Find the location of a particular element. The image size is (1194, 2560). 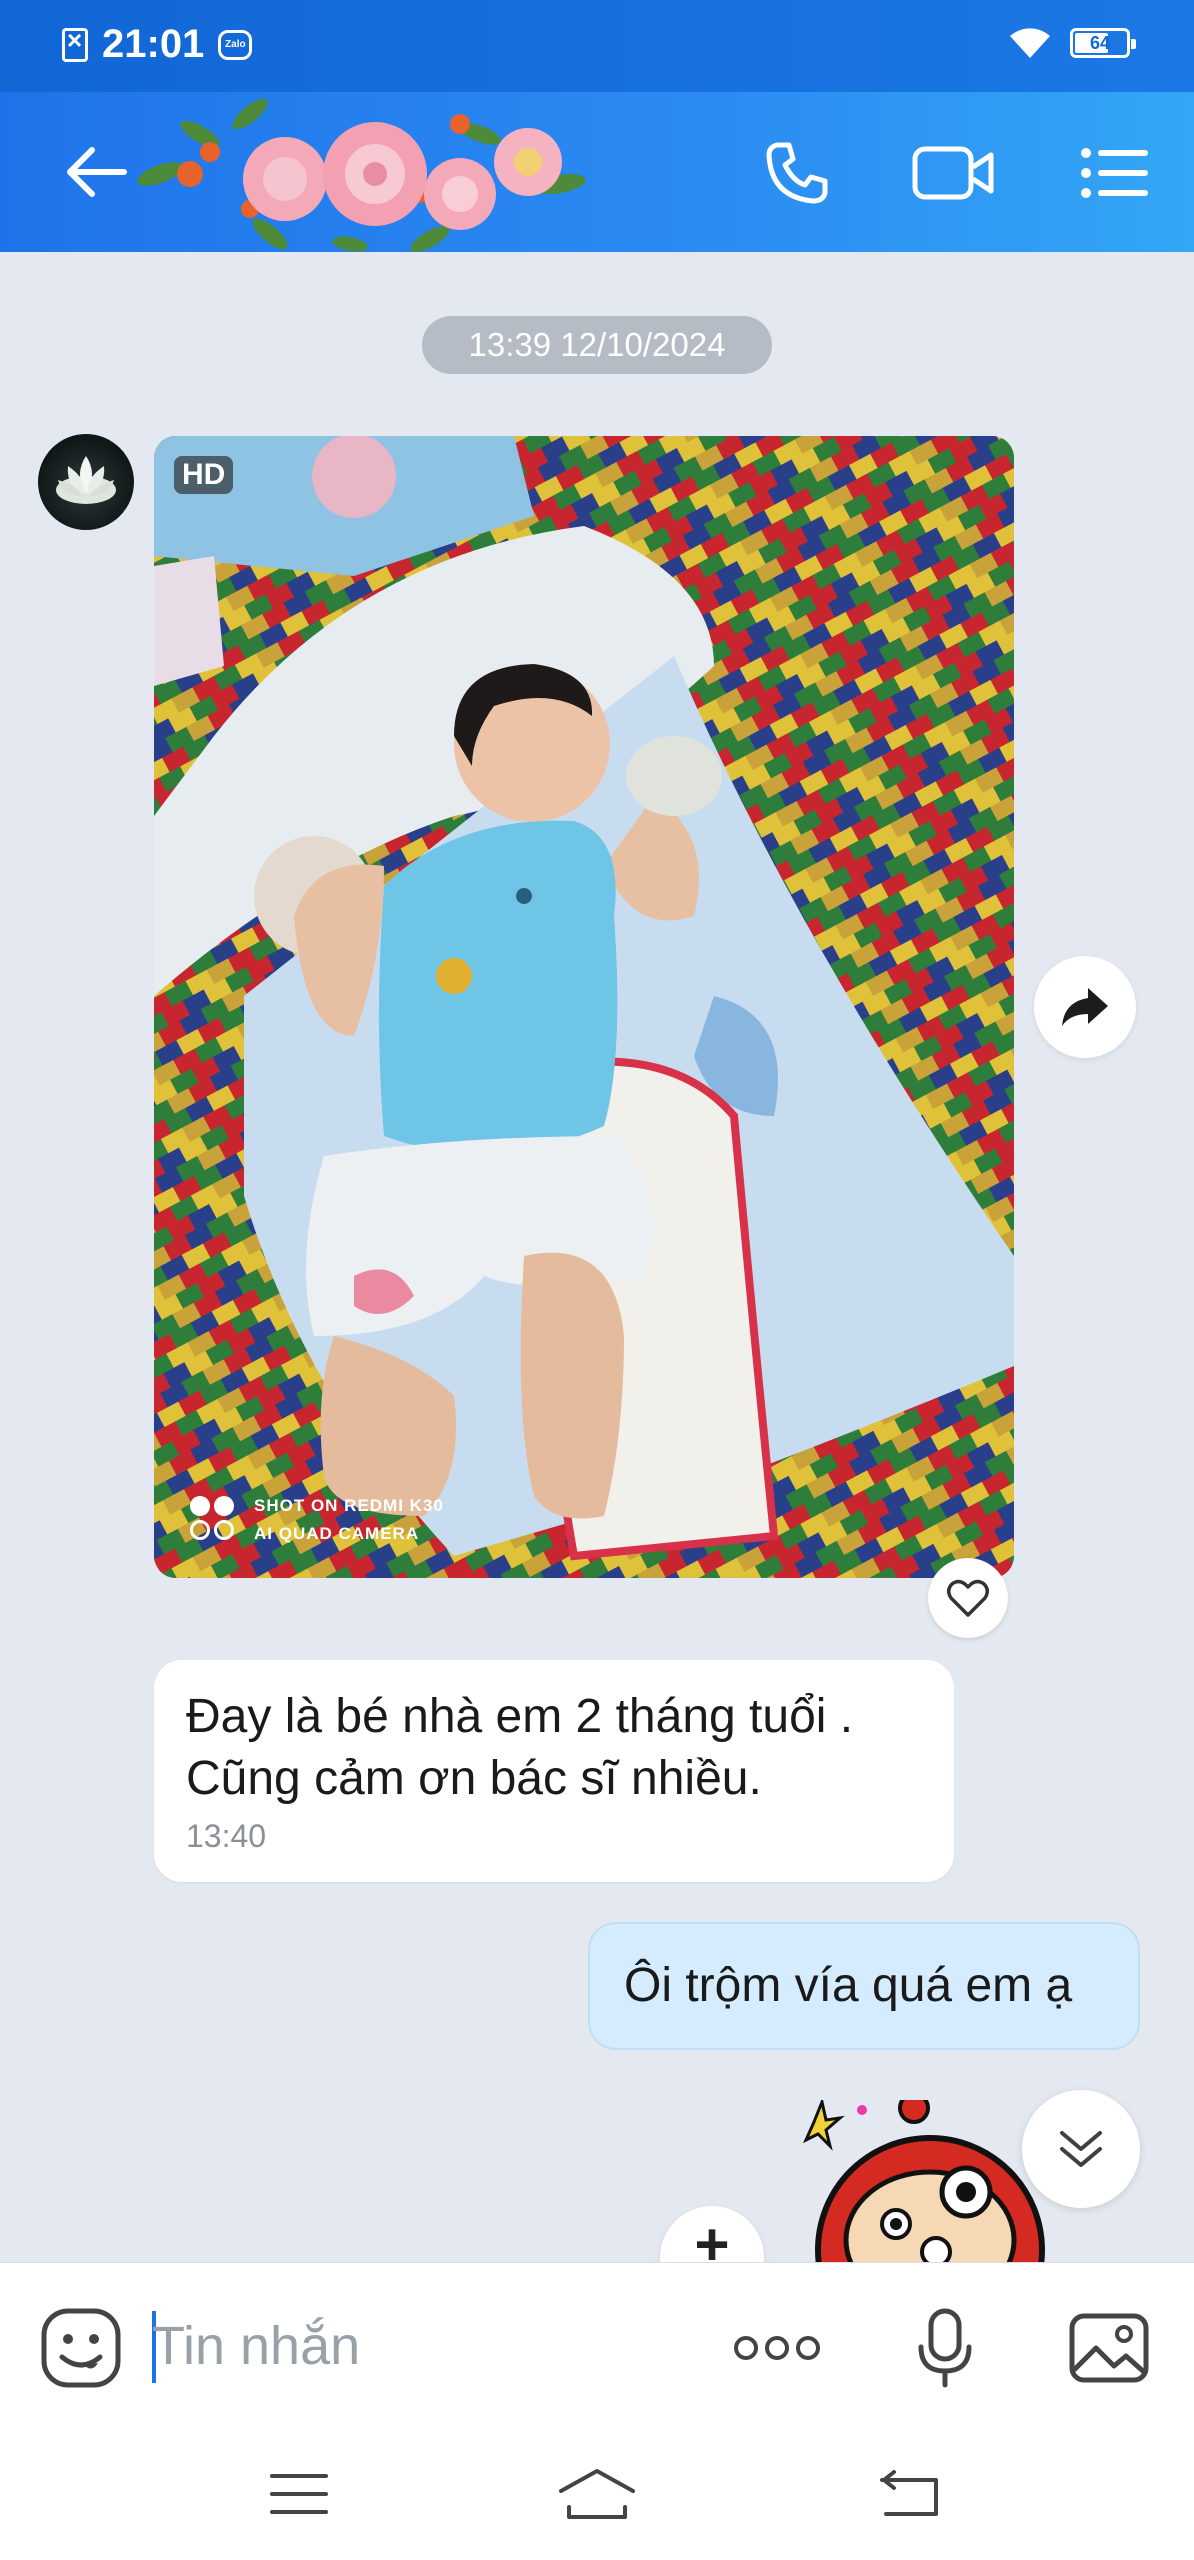

date-divider: 13:39 12/10/2024 is located at coordinates (597, 345).